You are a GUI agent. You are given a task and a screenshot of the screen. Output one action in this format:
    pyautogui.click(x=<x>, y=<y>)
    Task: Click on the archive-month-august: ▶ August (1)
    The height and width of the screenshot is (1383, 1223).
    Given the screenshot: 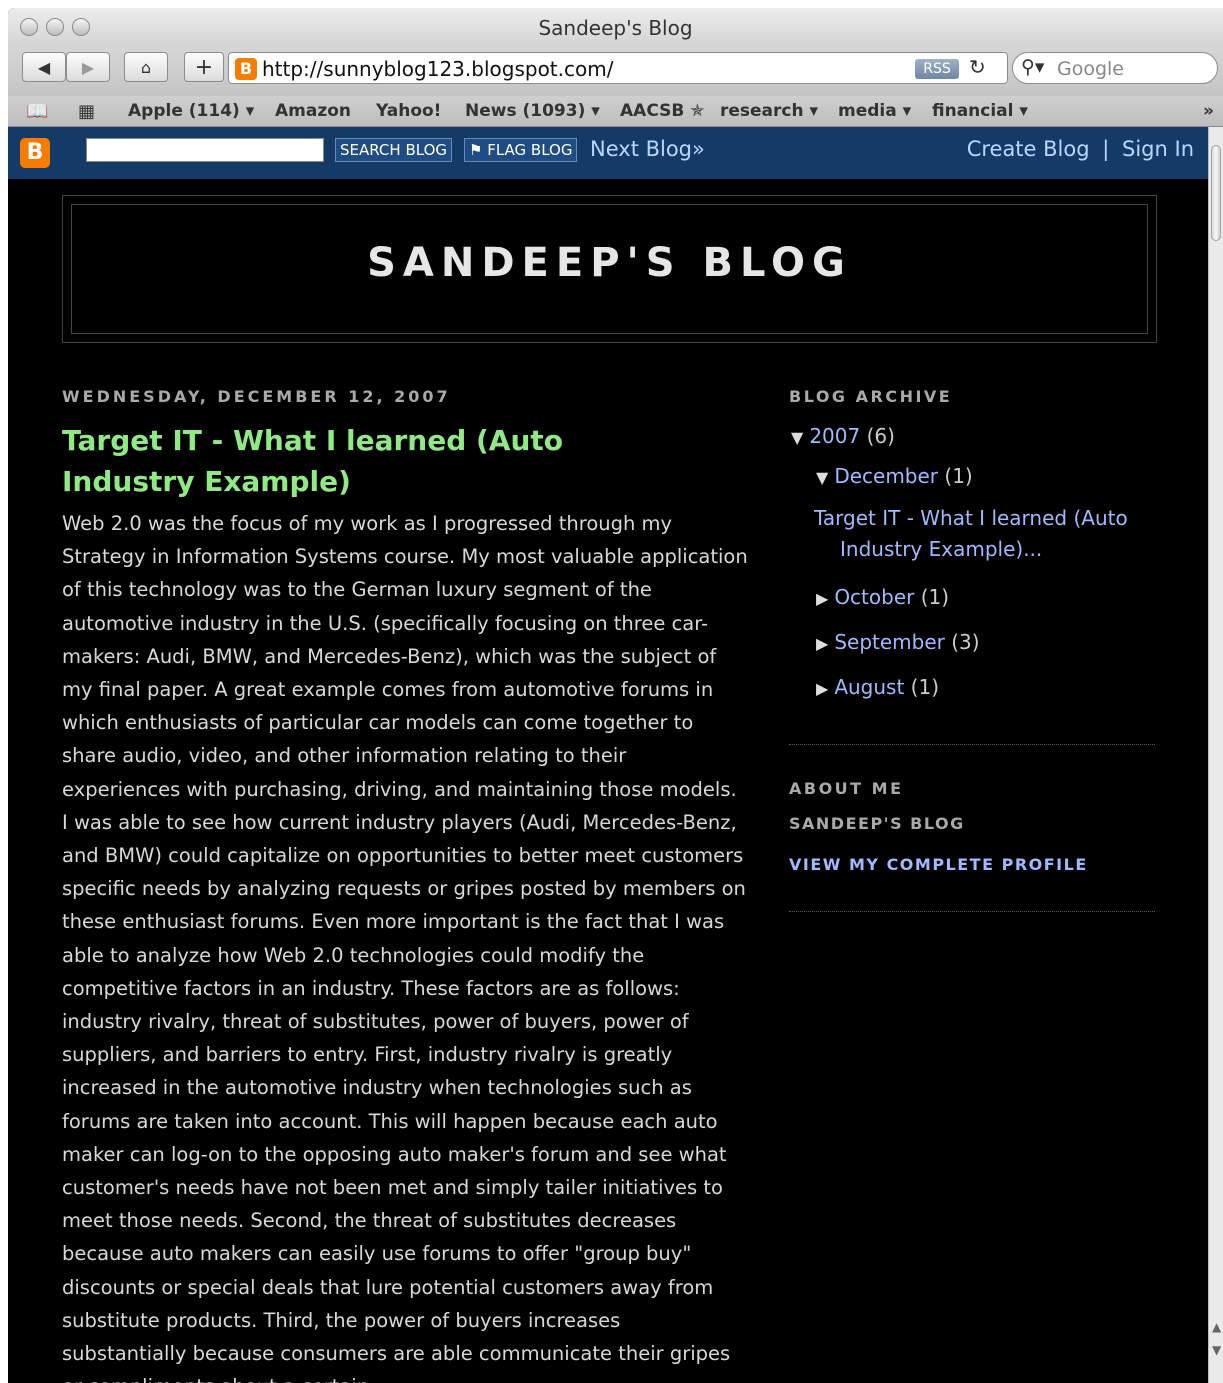 What is the action you would take?
    pyautogui.click(x=877, y=687)
    